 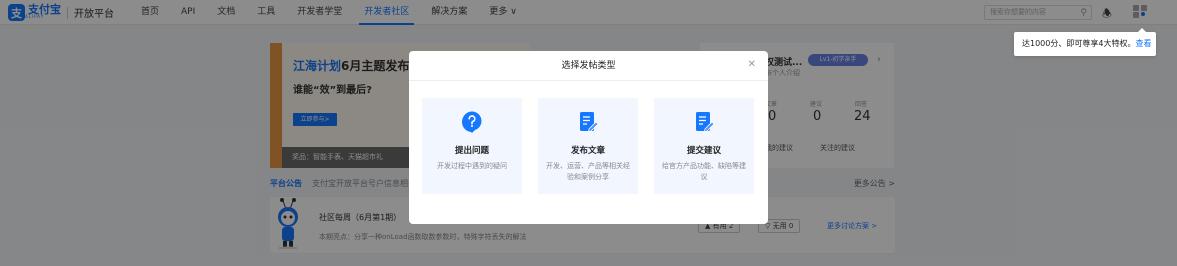 I want to click on option-ask-question-title: 提出问题, so click(x=471, y=151).